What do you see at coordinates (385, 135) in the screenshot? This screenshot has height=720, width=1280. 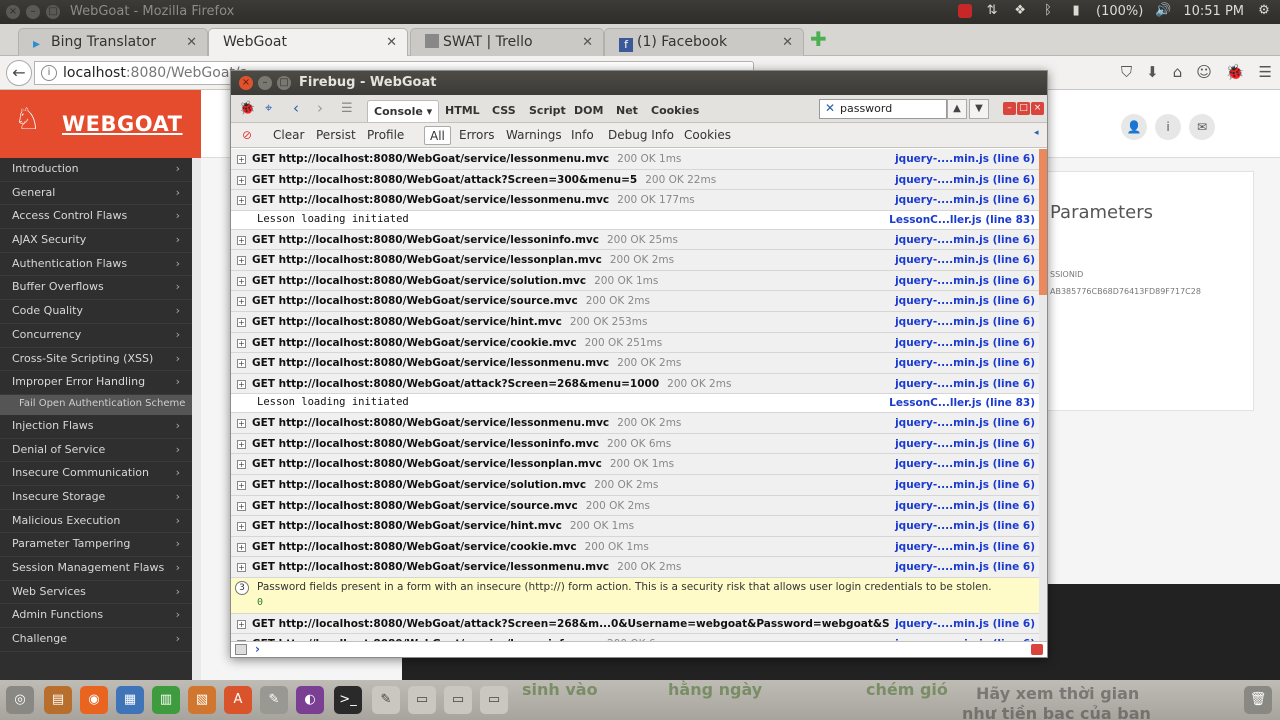 I see `filter-profile: Profile` at bounding box center [385, 135].